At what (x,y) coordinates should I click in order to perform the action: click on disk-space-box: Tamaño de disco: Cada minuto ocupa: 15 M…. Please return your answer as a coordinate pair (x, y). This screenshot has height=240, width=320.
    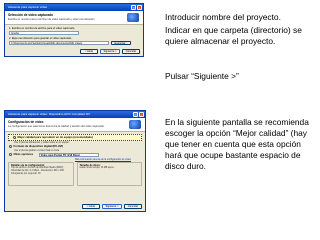
    Looking at the image, I should click on (109, 174).